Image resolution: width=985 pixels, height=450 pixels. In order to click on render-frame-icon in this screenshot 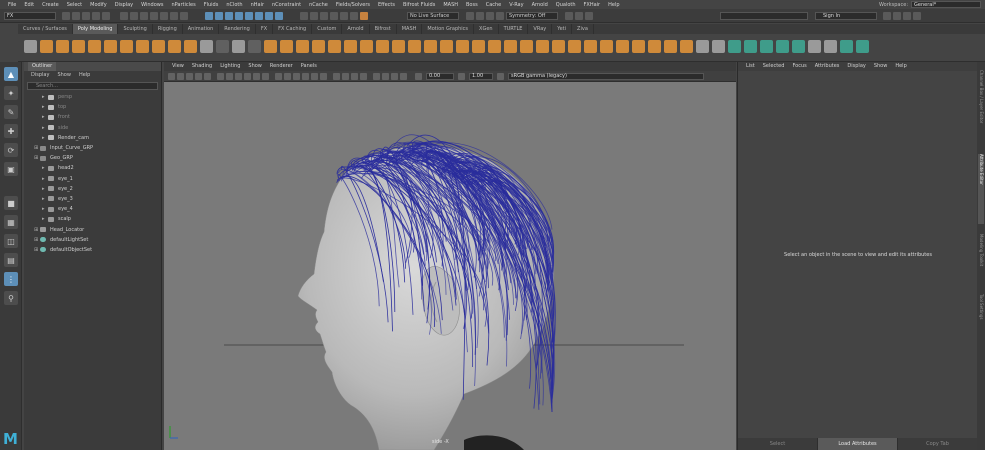, I will do `click(324, 16)`.